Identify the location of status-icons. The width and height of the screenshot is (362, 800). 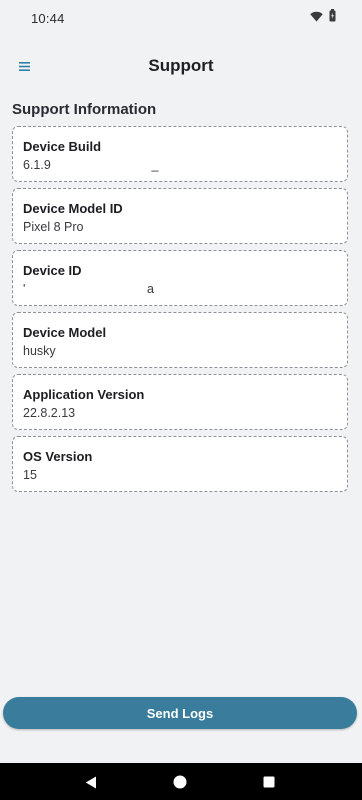
(323, 18).